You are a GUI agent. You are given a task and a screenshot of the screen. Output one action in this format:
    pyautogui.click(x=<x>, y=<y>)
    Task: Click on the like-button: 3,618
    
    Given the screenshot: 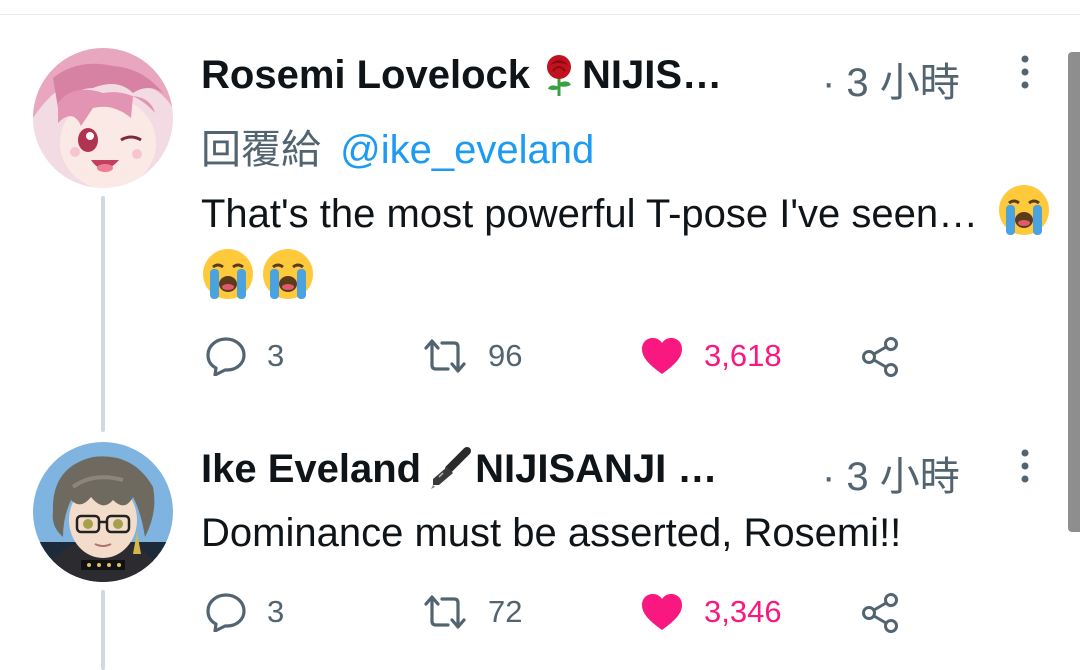 What is the action you would take?
    pyautogui.click(x=711, y=356)
    